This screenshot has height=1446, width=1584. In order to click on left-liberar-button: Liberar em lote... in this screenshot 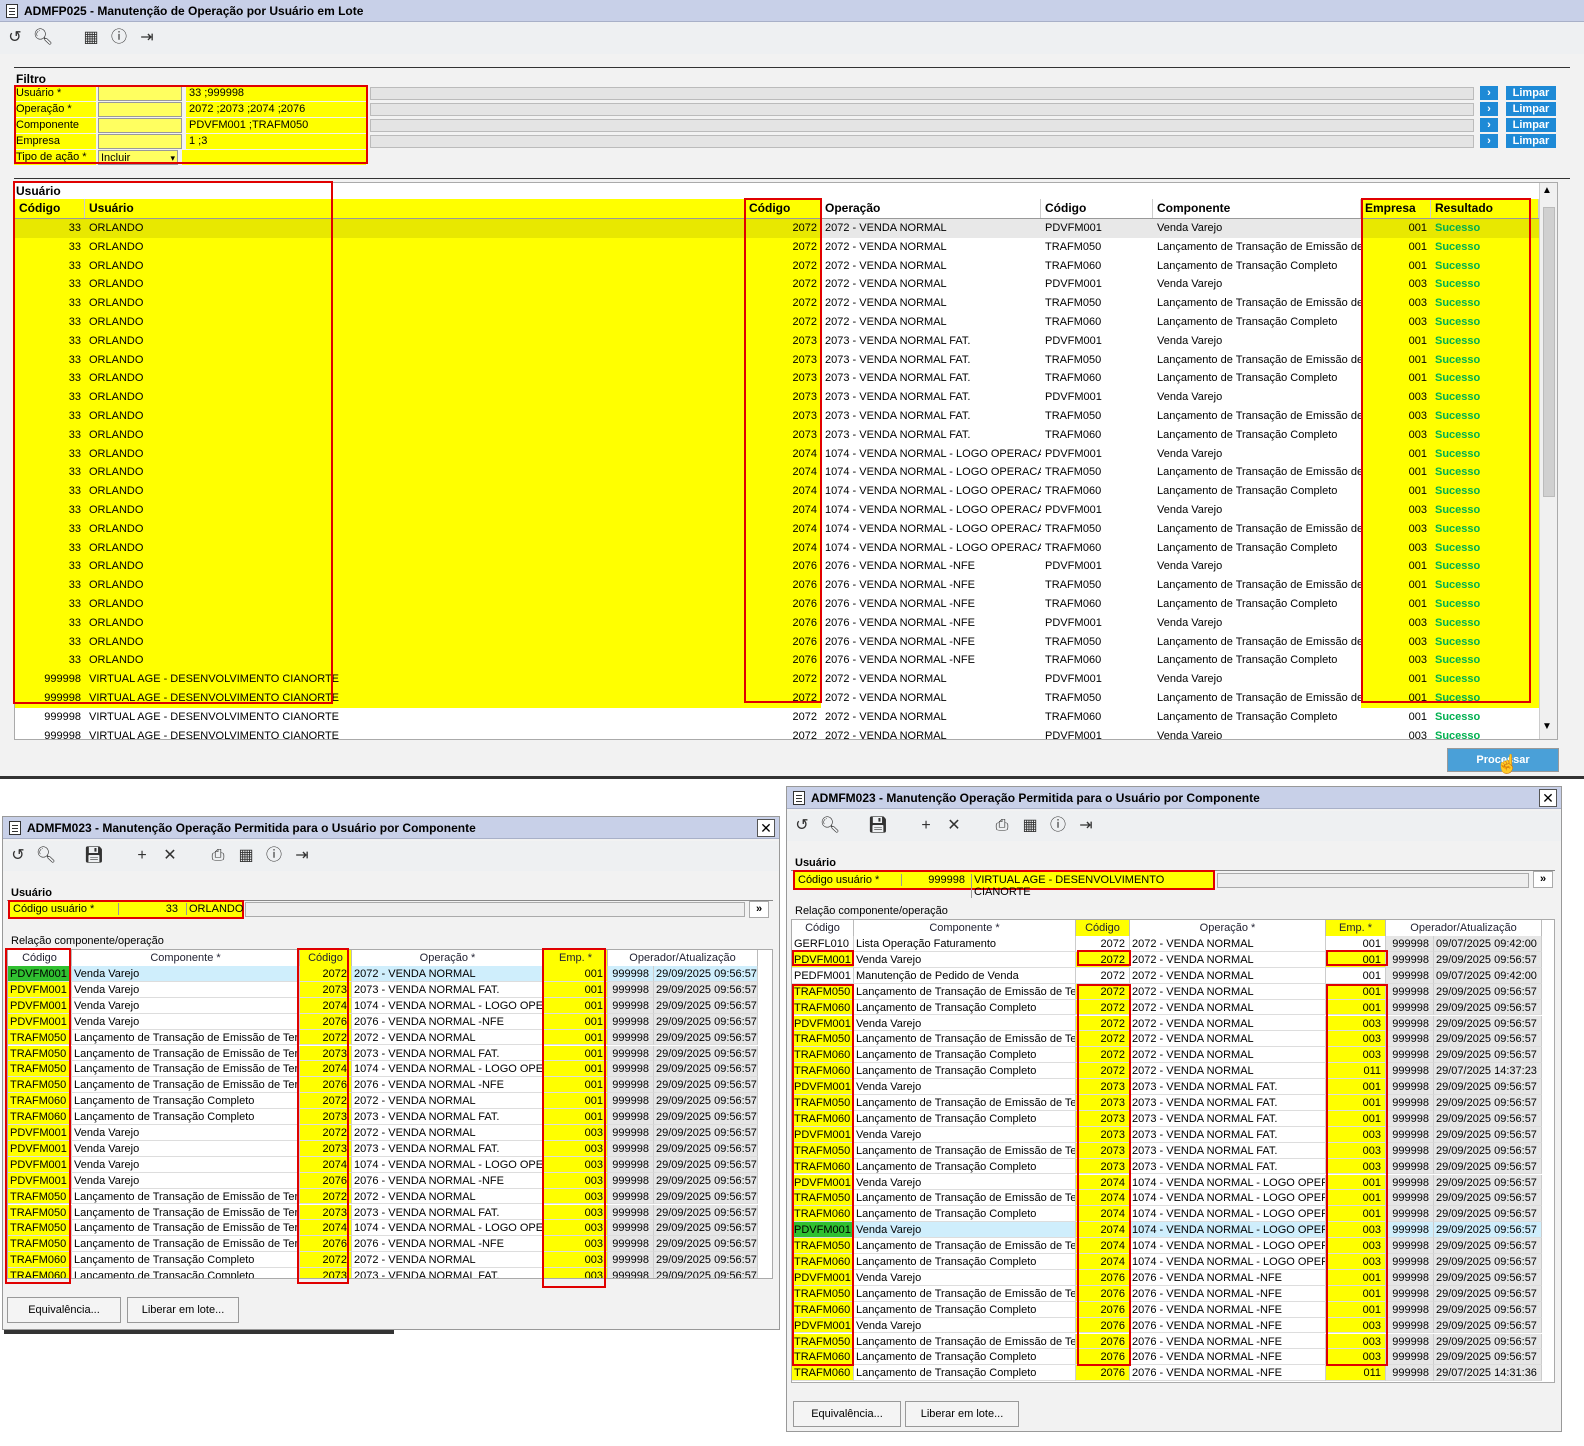, I will do `click(183, 1310)`.